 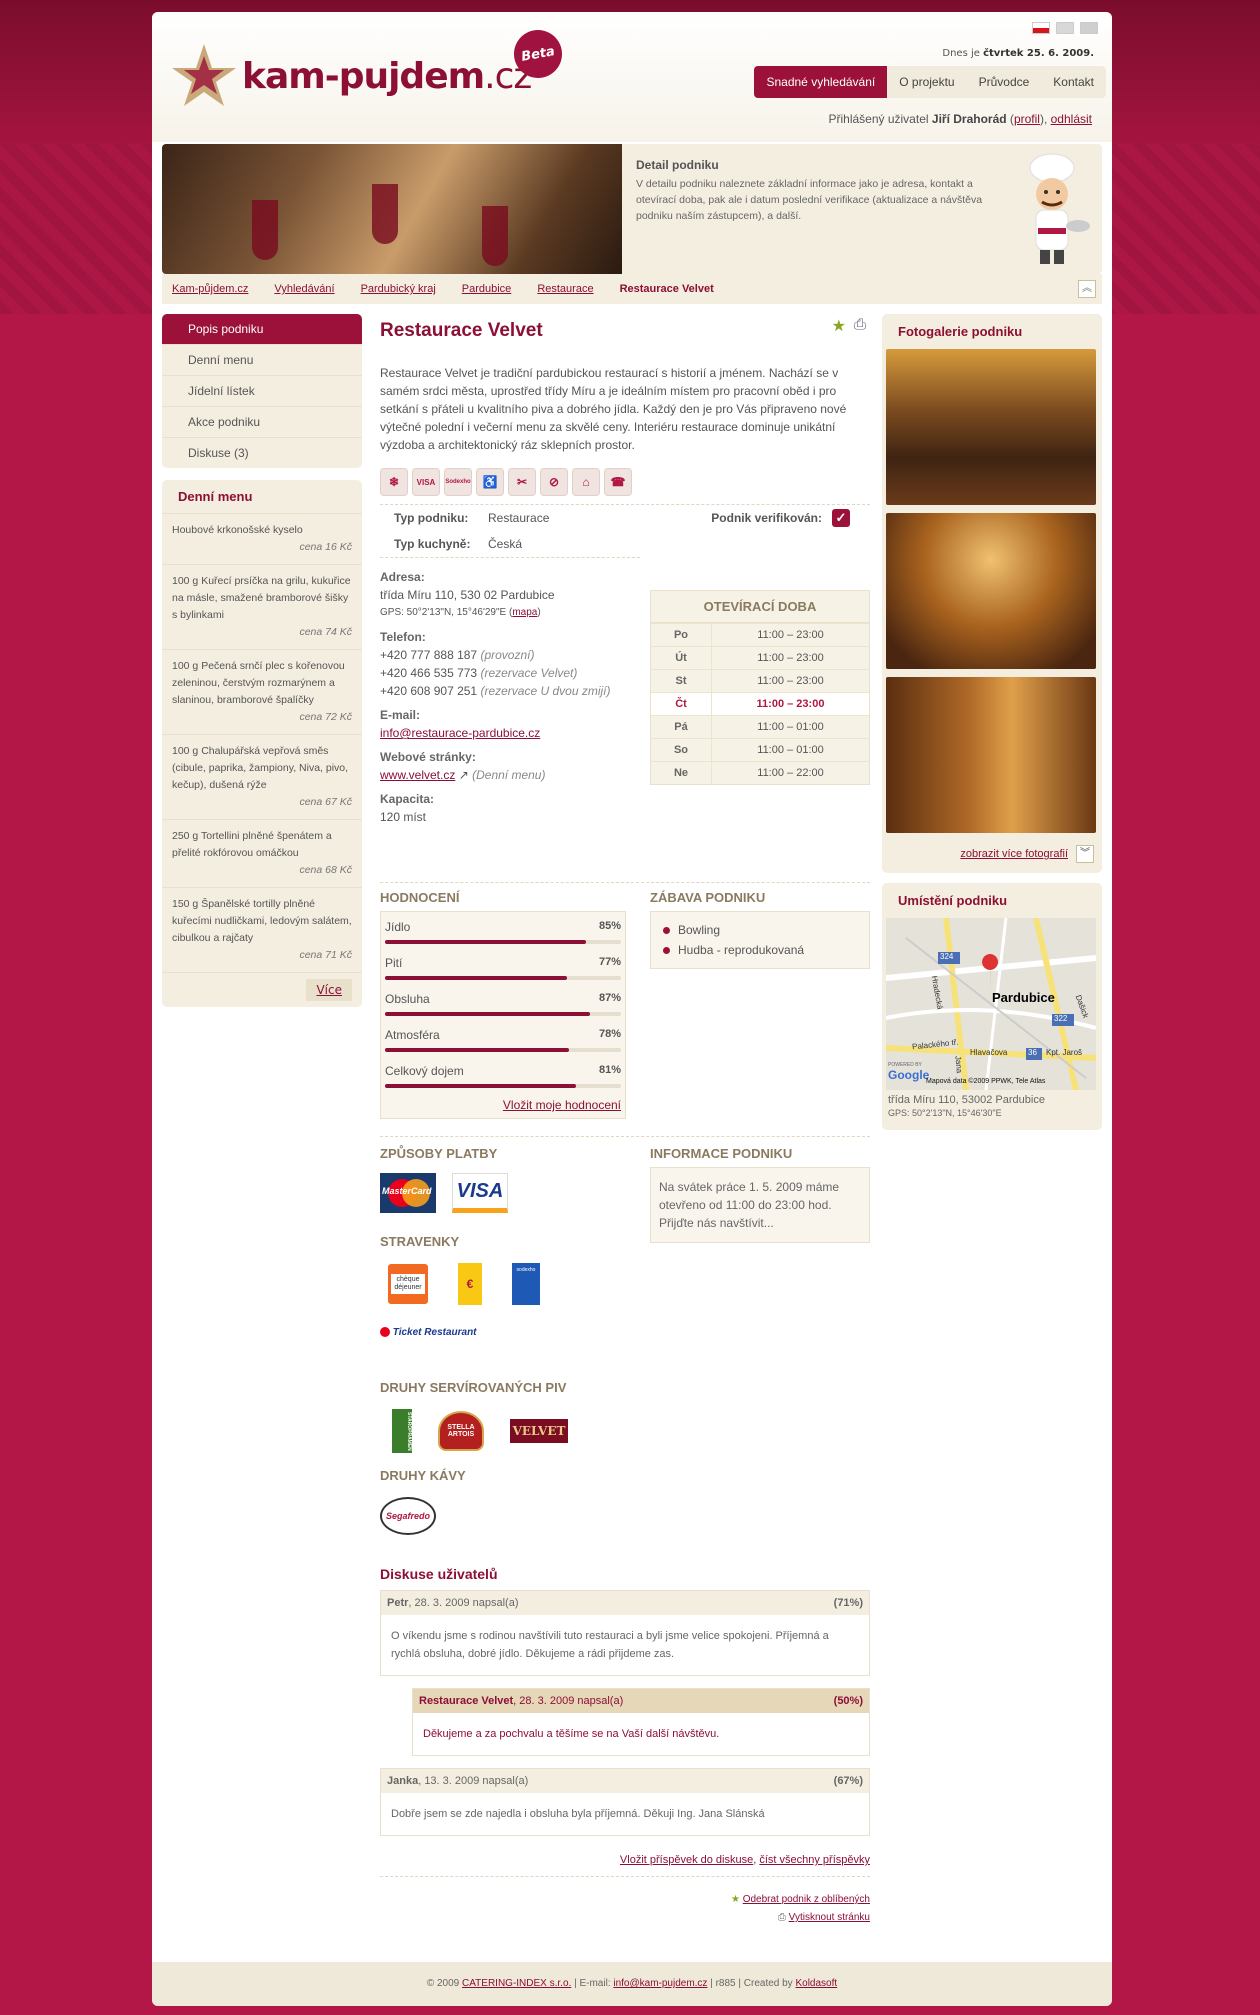 What do you see at coordinates (806, 1899) in the screenshot?
I see `remove-favorite-link: Odebrat podnik z oblíbených` at bounding box center [806, 1899].